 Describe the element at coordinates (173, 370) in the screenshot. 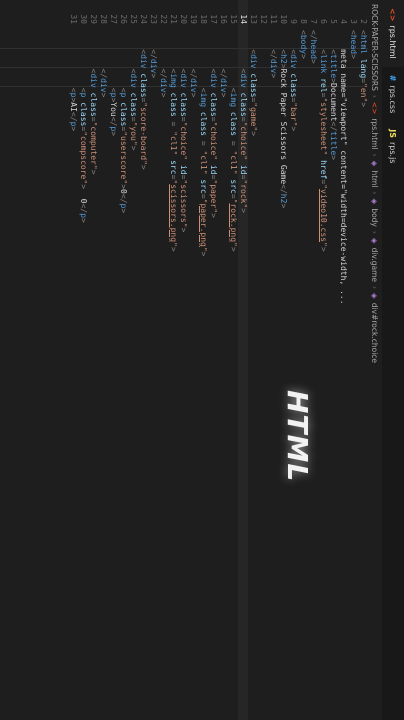

I see `code-line: <img class = "cl1" src="scissors.png">` at that location.